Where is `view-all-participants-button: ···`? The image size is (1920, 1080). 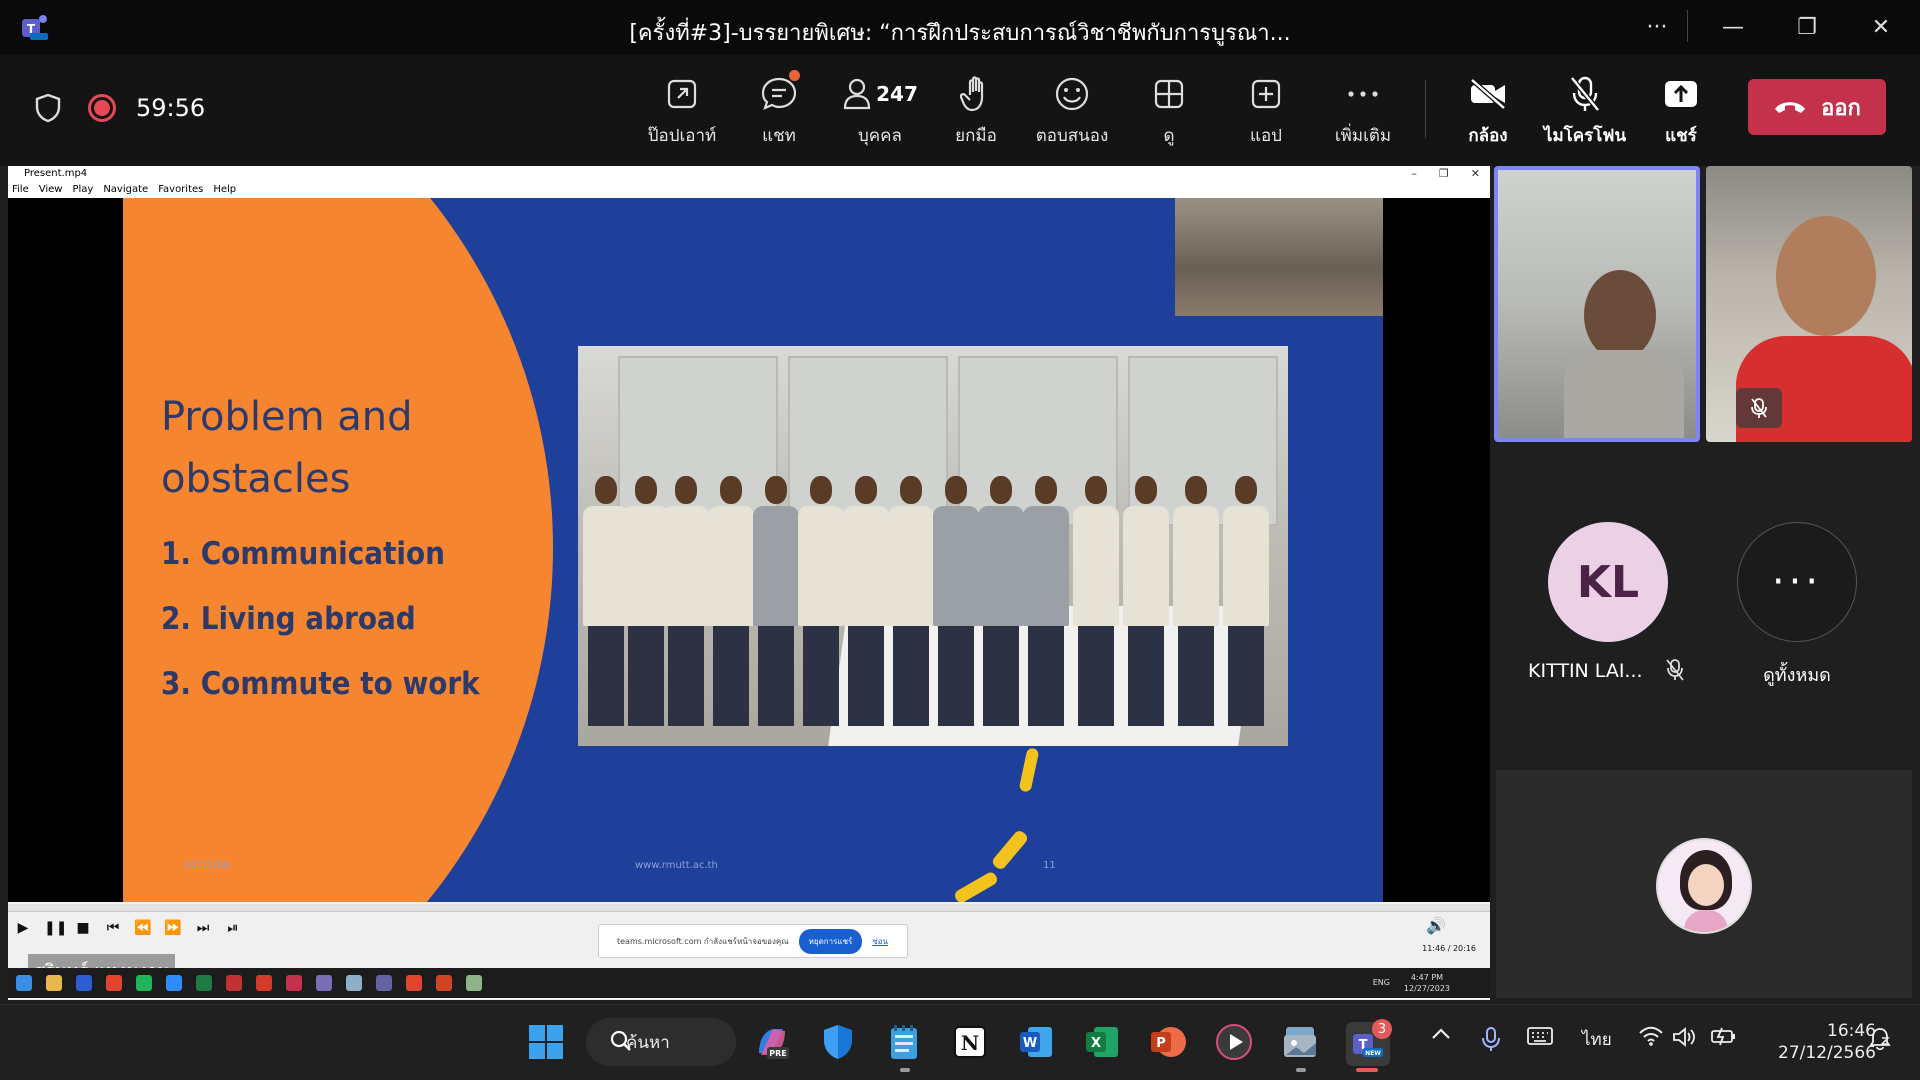
view-all-participants-button: ··· is located at coordinates (1797, 582).